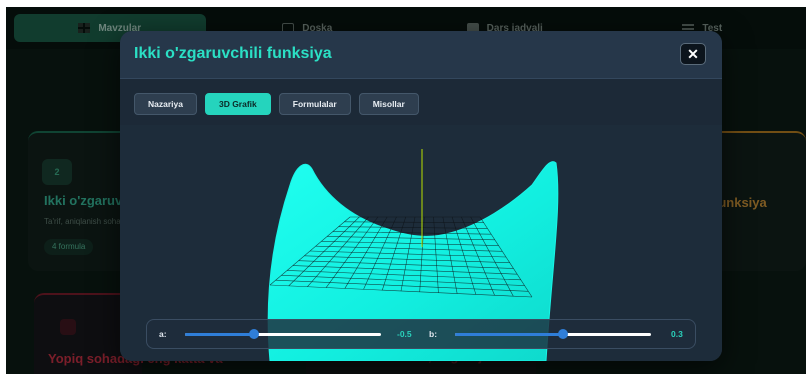  I want to click on modal-title: Ikki o'zgaruvchili funksiya, so click(233, 53).